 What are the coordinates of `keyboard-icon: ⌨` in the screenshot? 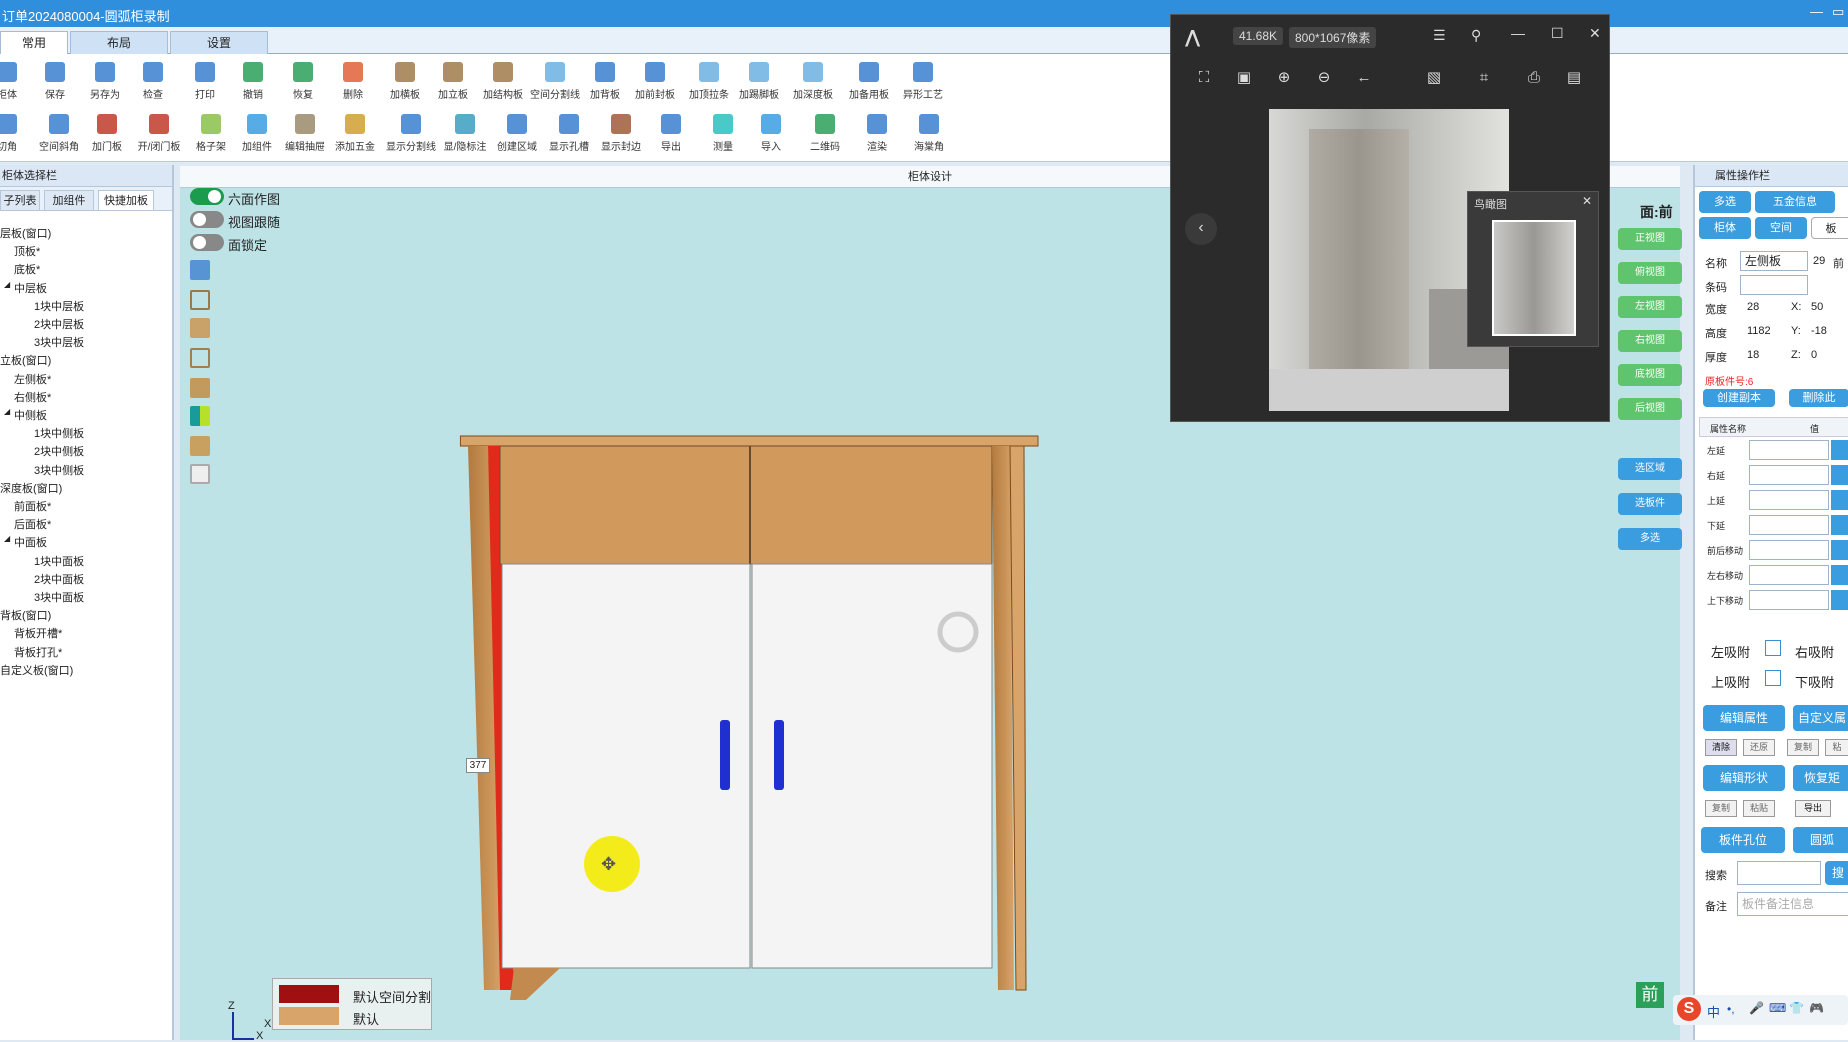 It's located at (1777, 1008).